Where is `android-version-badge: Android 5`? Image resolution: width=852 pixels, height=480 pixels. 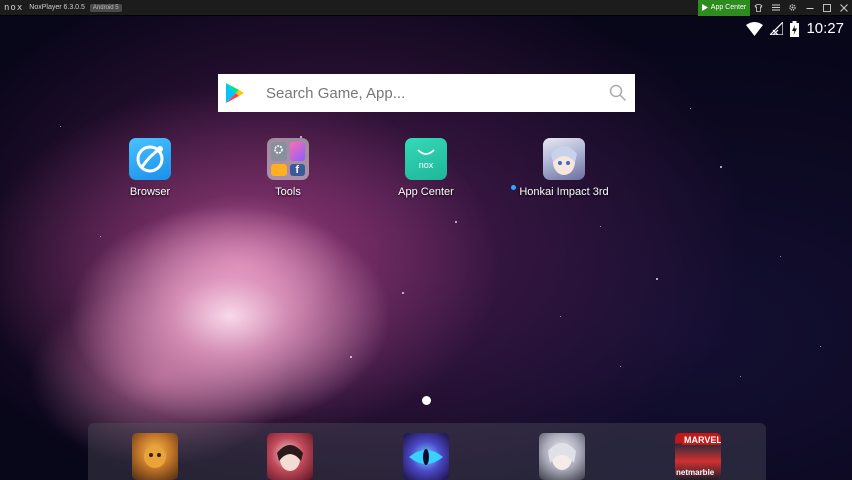
android-version-badge: Android 5 is located at coordinates (105, 7).